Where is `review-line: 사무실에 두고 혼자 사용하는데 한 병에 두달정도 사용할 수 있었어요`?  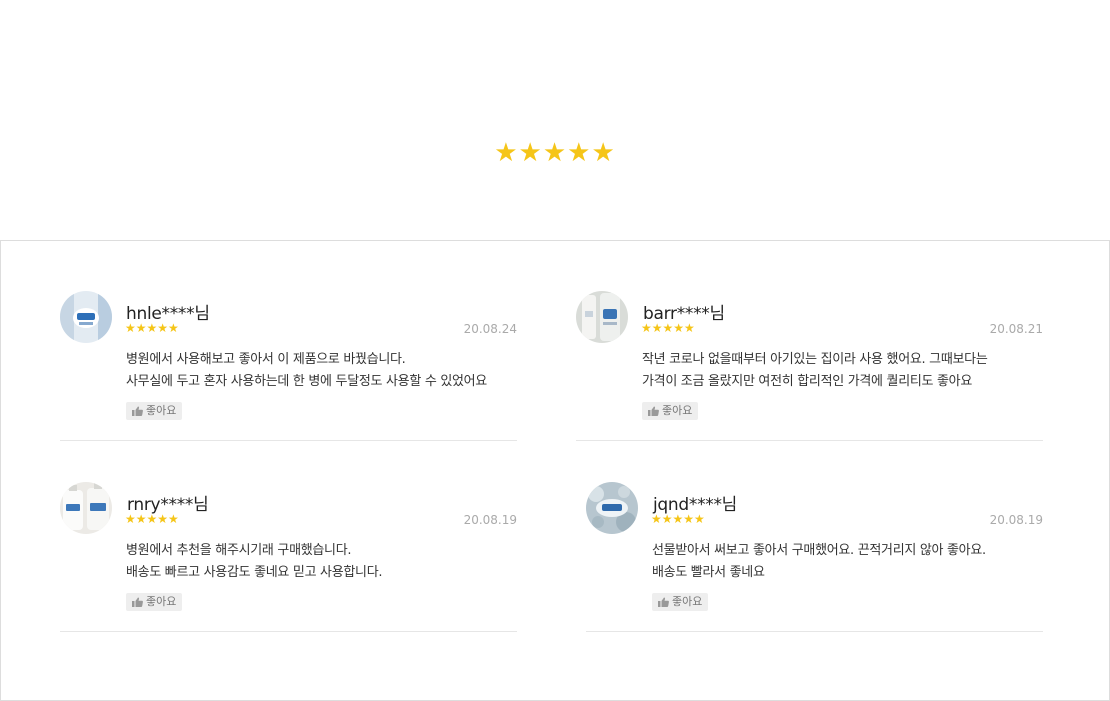 review-line: 사무실에 두고 혼자 사용하는데 한 병에 두달정도 사용할 수 있었어요 is located at coordinates (306, 381).